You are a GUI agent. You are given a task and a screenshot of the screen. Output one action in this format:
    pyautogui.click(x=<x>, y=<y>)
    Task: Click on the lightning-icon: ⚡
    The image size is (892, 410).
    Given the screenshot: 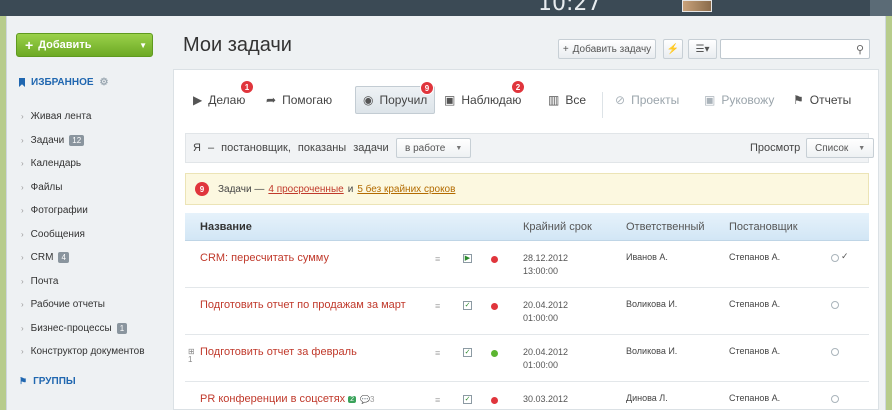 What is the action you would take?
    pyautogui.click(x=673, y=49)
    